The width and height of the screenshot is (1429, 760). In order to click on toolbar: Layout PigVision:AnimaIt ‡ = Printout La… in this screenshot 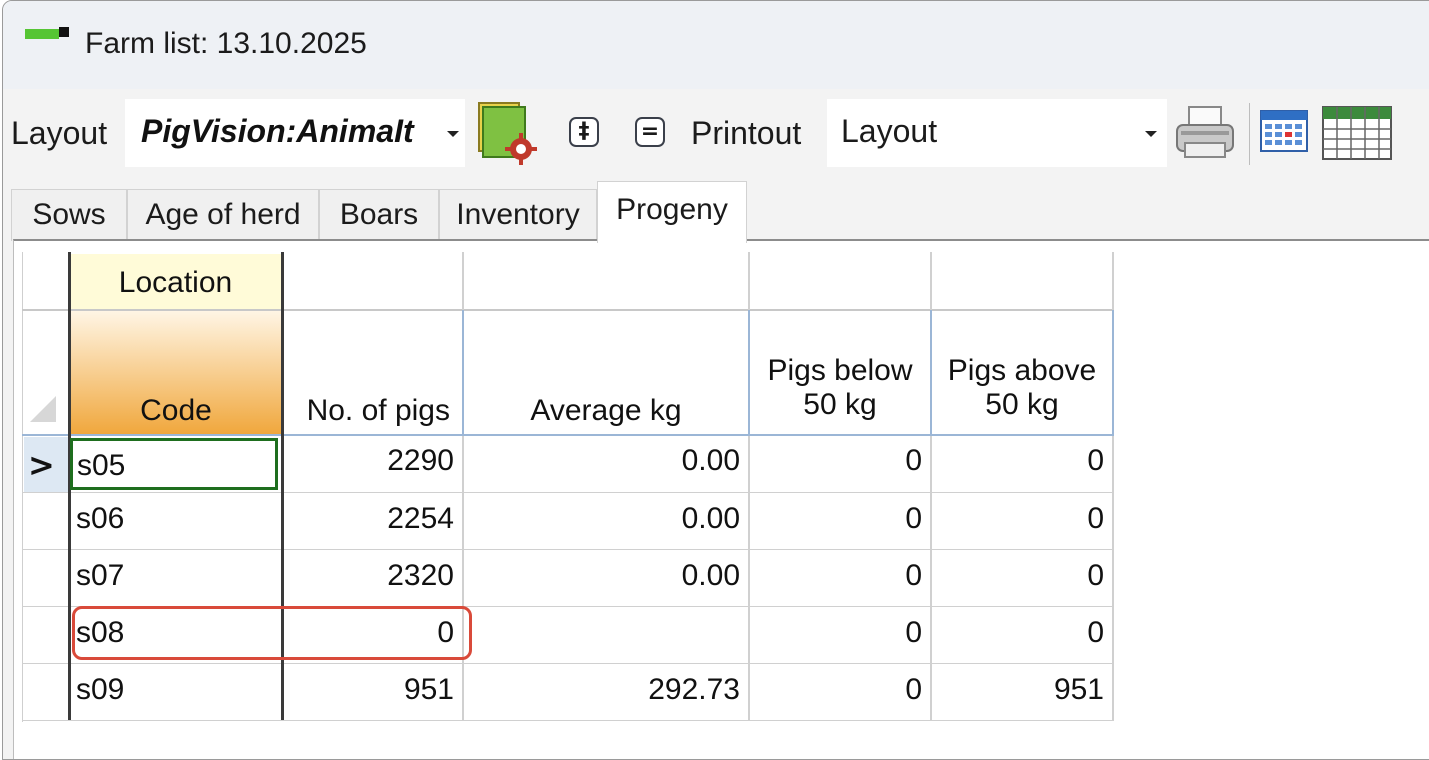, I will do `click(716, 135)`.